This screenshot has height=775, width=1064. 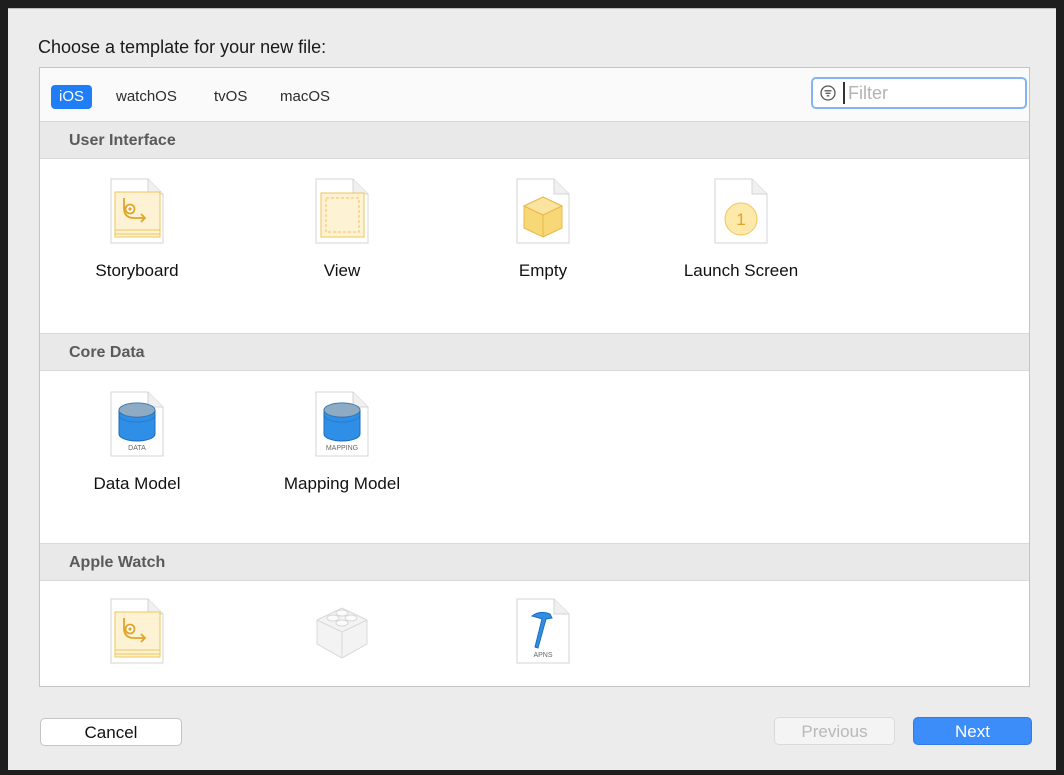 I want to click on template-mapping-model: MAPPING Mapping Model, so click(x=342, y=451).